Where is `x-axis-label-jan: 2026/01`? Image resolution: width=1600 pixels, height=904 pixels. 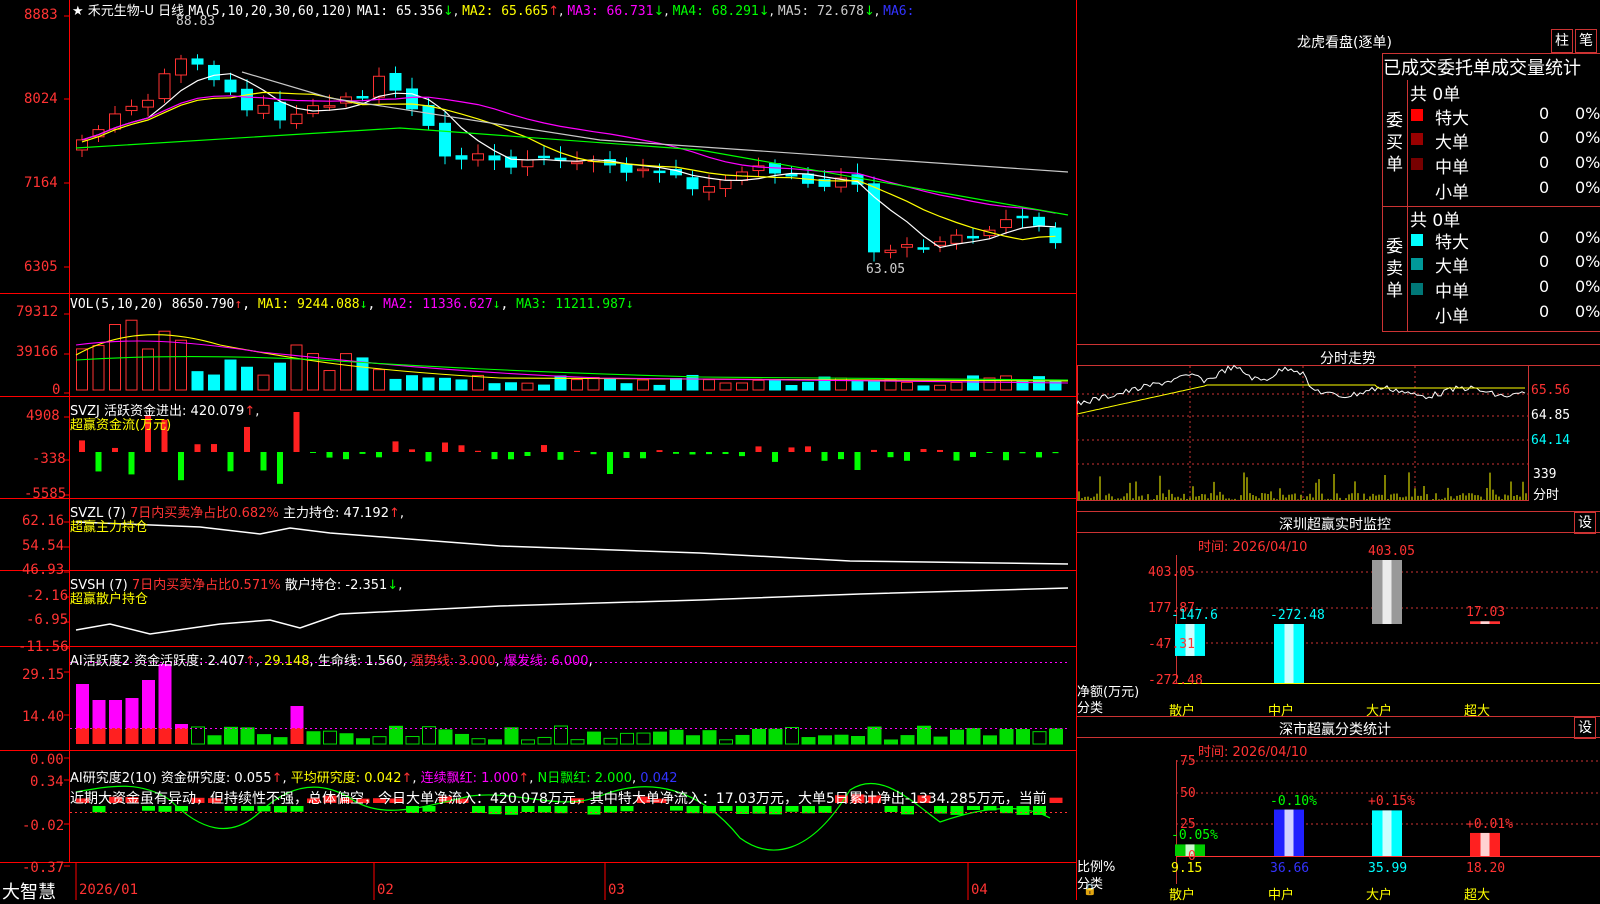
x-axis-label-jan: 2026/01 is located at coordinates (109, 890).